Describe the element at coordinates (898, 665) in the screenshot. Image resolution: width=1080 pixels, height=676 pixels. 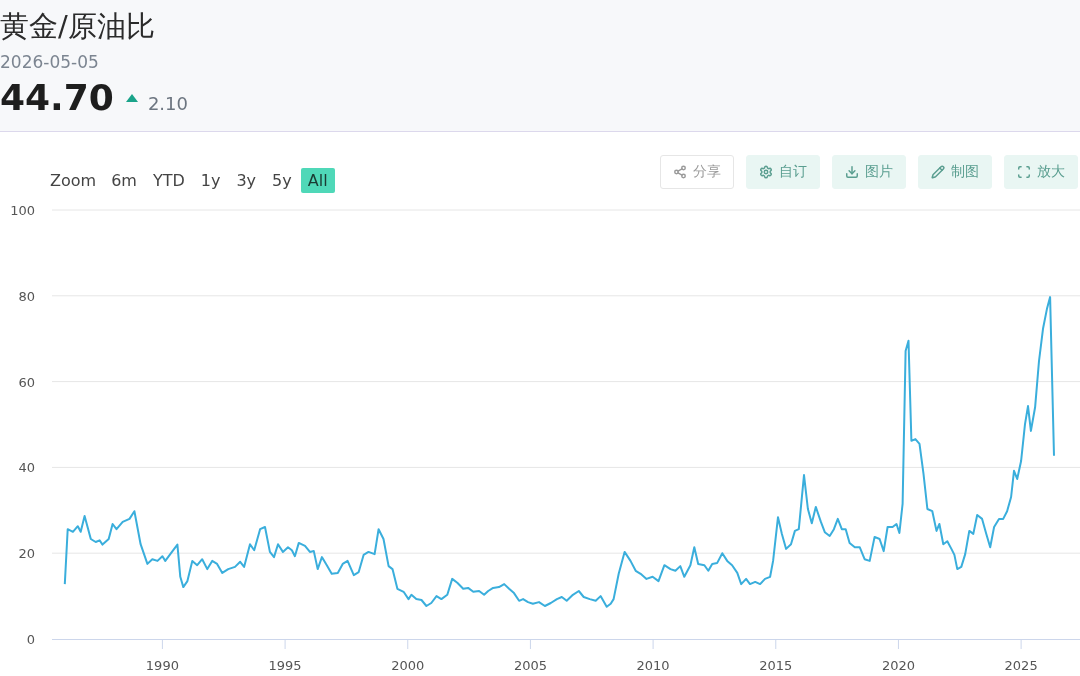
I see `x-axis-label: 2020` at that location.